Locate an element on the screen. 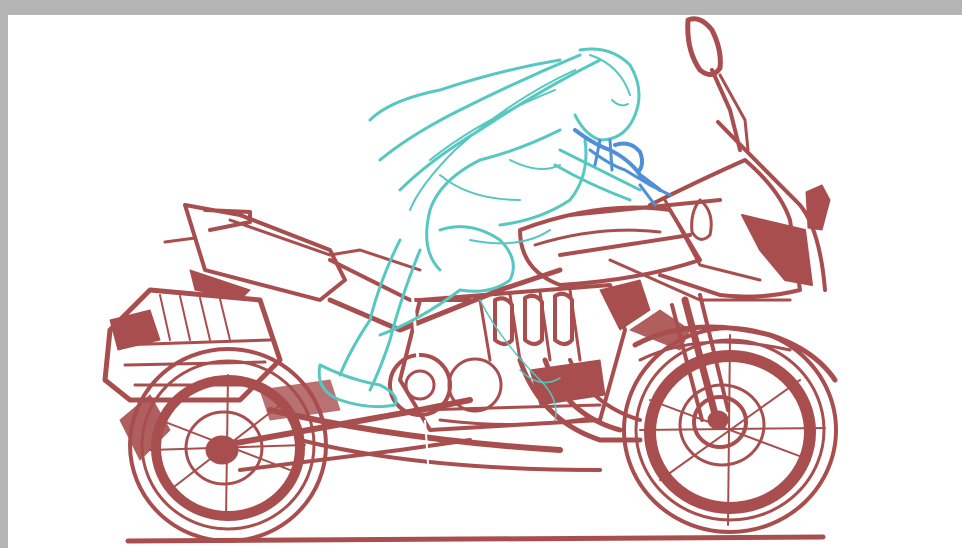  rider-accent-sketch is located at coordinates (622, 167).